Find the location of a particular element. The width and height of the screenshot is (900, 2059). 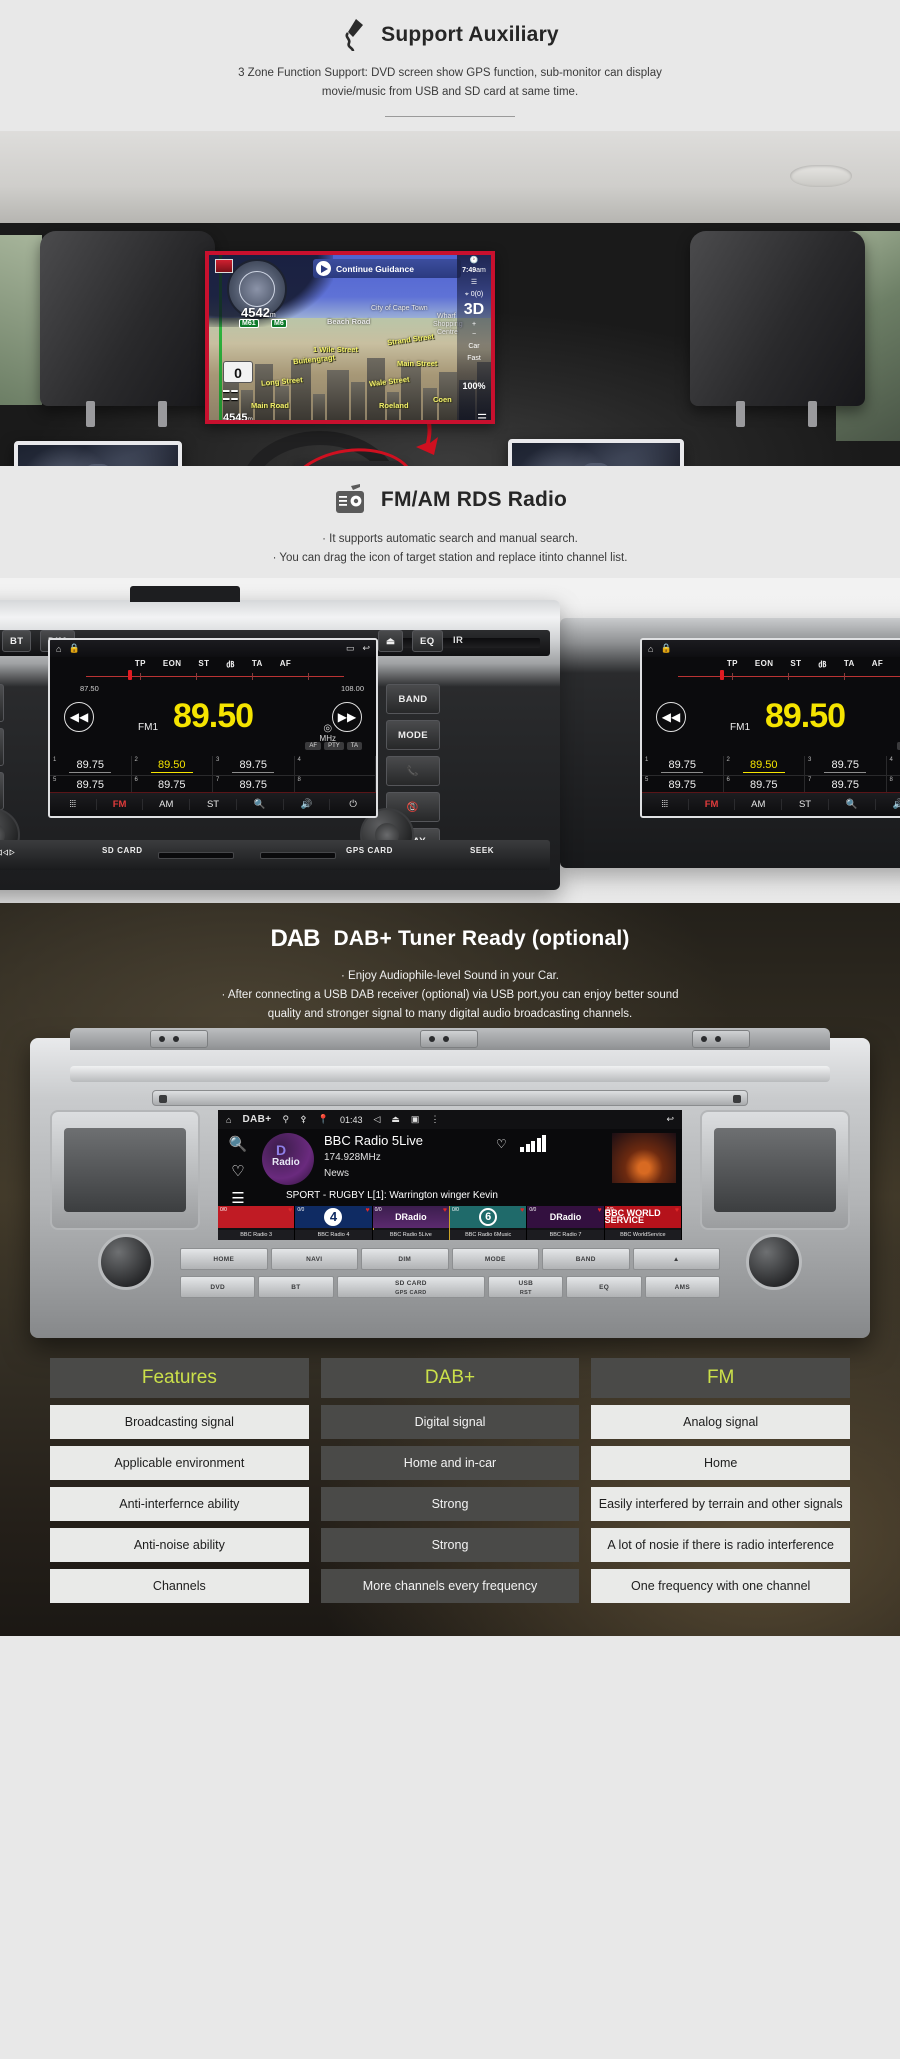

list-item: 0/0 ♥ DRadio BBC Radio 5Live is located at coordinates (411, 1223).